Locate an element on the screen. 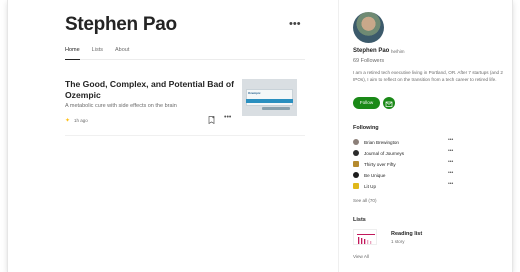 The height and width of the screenshot is (272, 520). lists-heading: Lists is located at coordinates (359, 220).